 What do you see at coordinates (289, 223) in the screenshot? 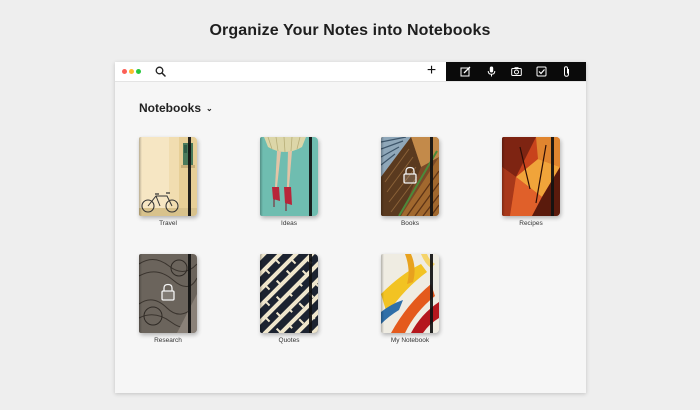
I see `notebook-label: Ideas` at bounding box center [289, 223].